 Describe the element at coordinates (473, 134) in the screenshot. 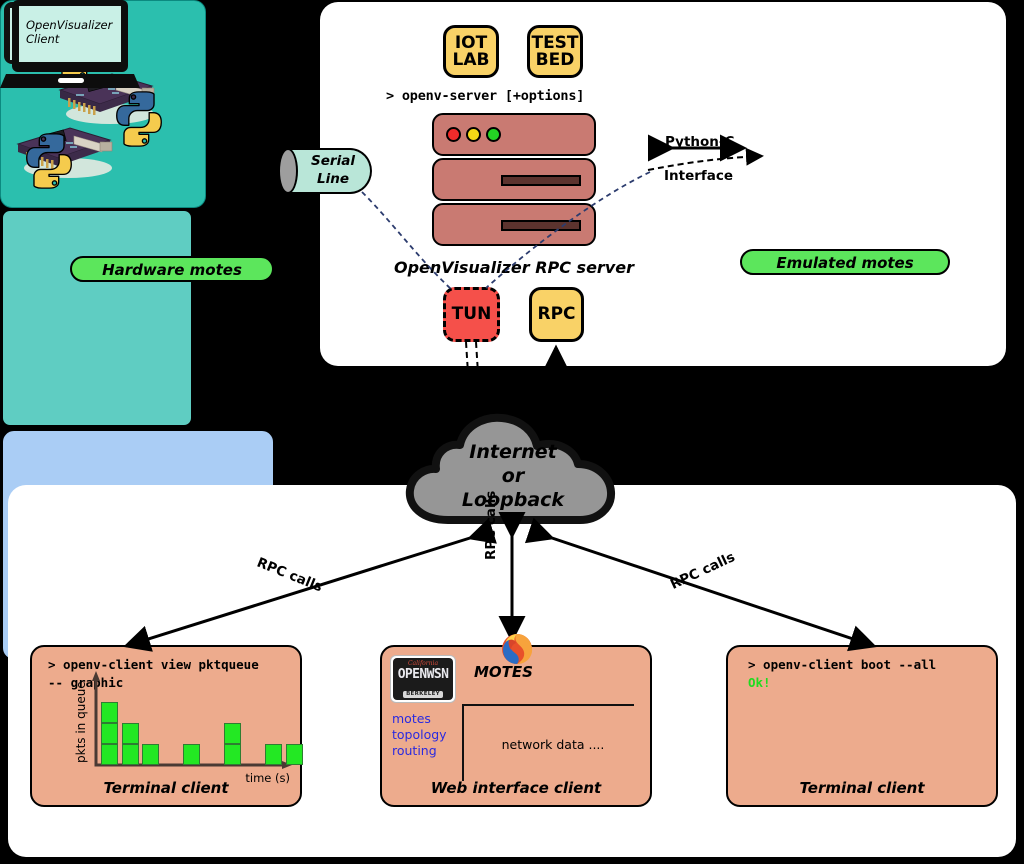

I see `window-minimize-dot-icon` at that location.